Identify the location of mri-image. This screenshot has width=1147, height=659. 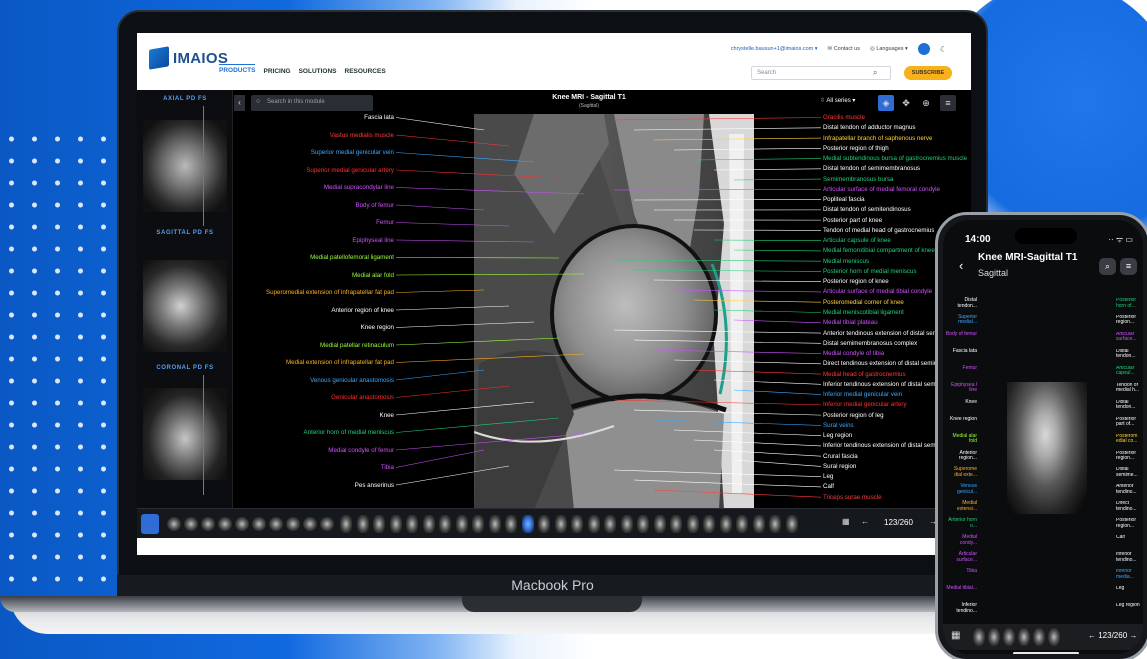
(614, 312).